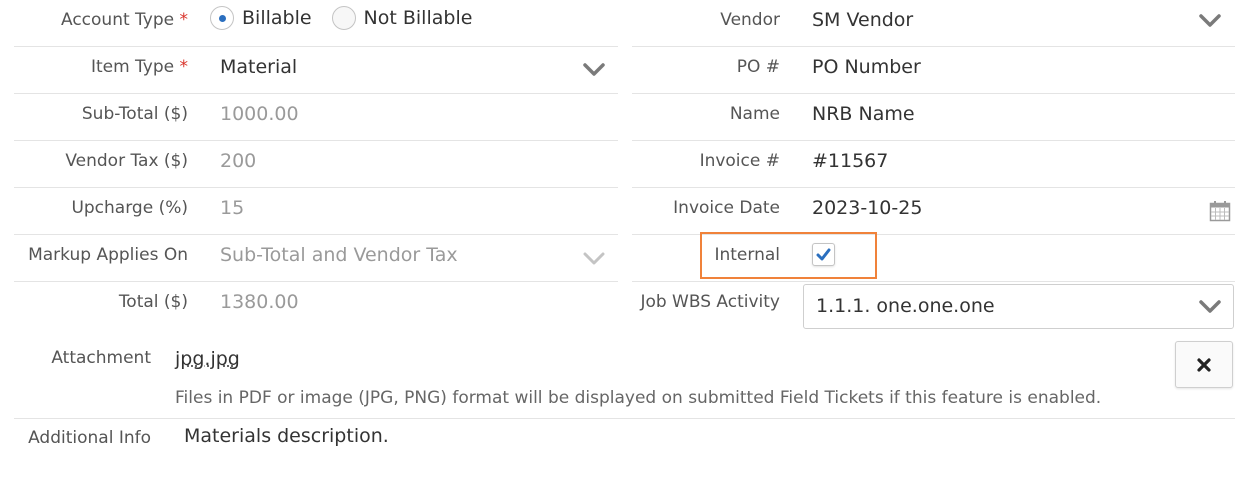  What do you see at coordinates (933, 70) in the screenshot?
I see `po-number-row: PO # PO Number` at bounding box center [933, 70].